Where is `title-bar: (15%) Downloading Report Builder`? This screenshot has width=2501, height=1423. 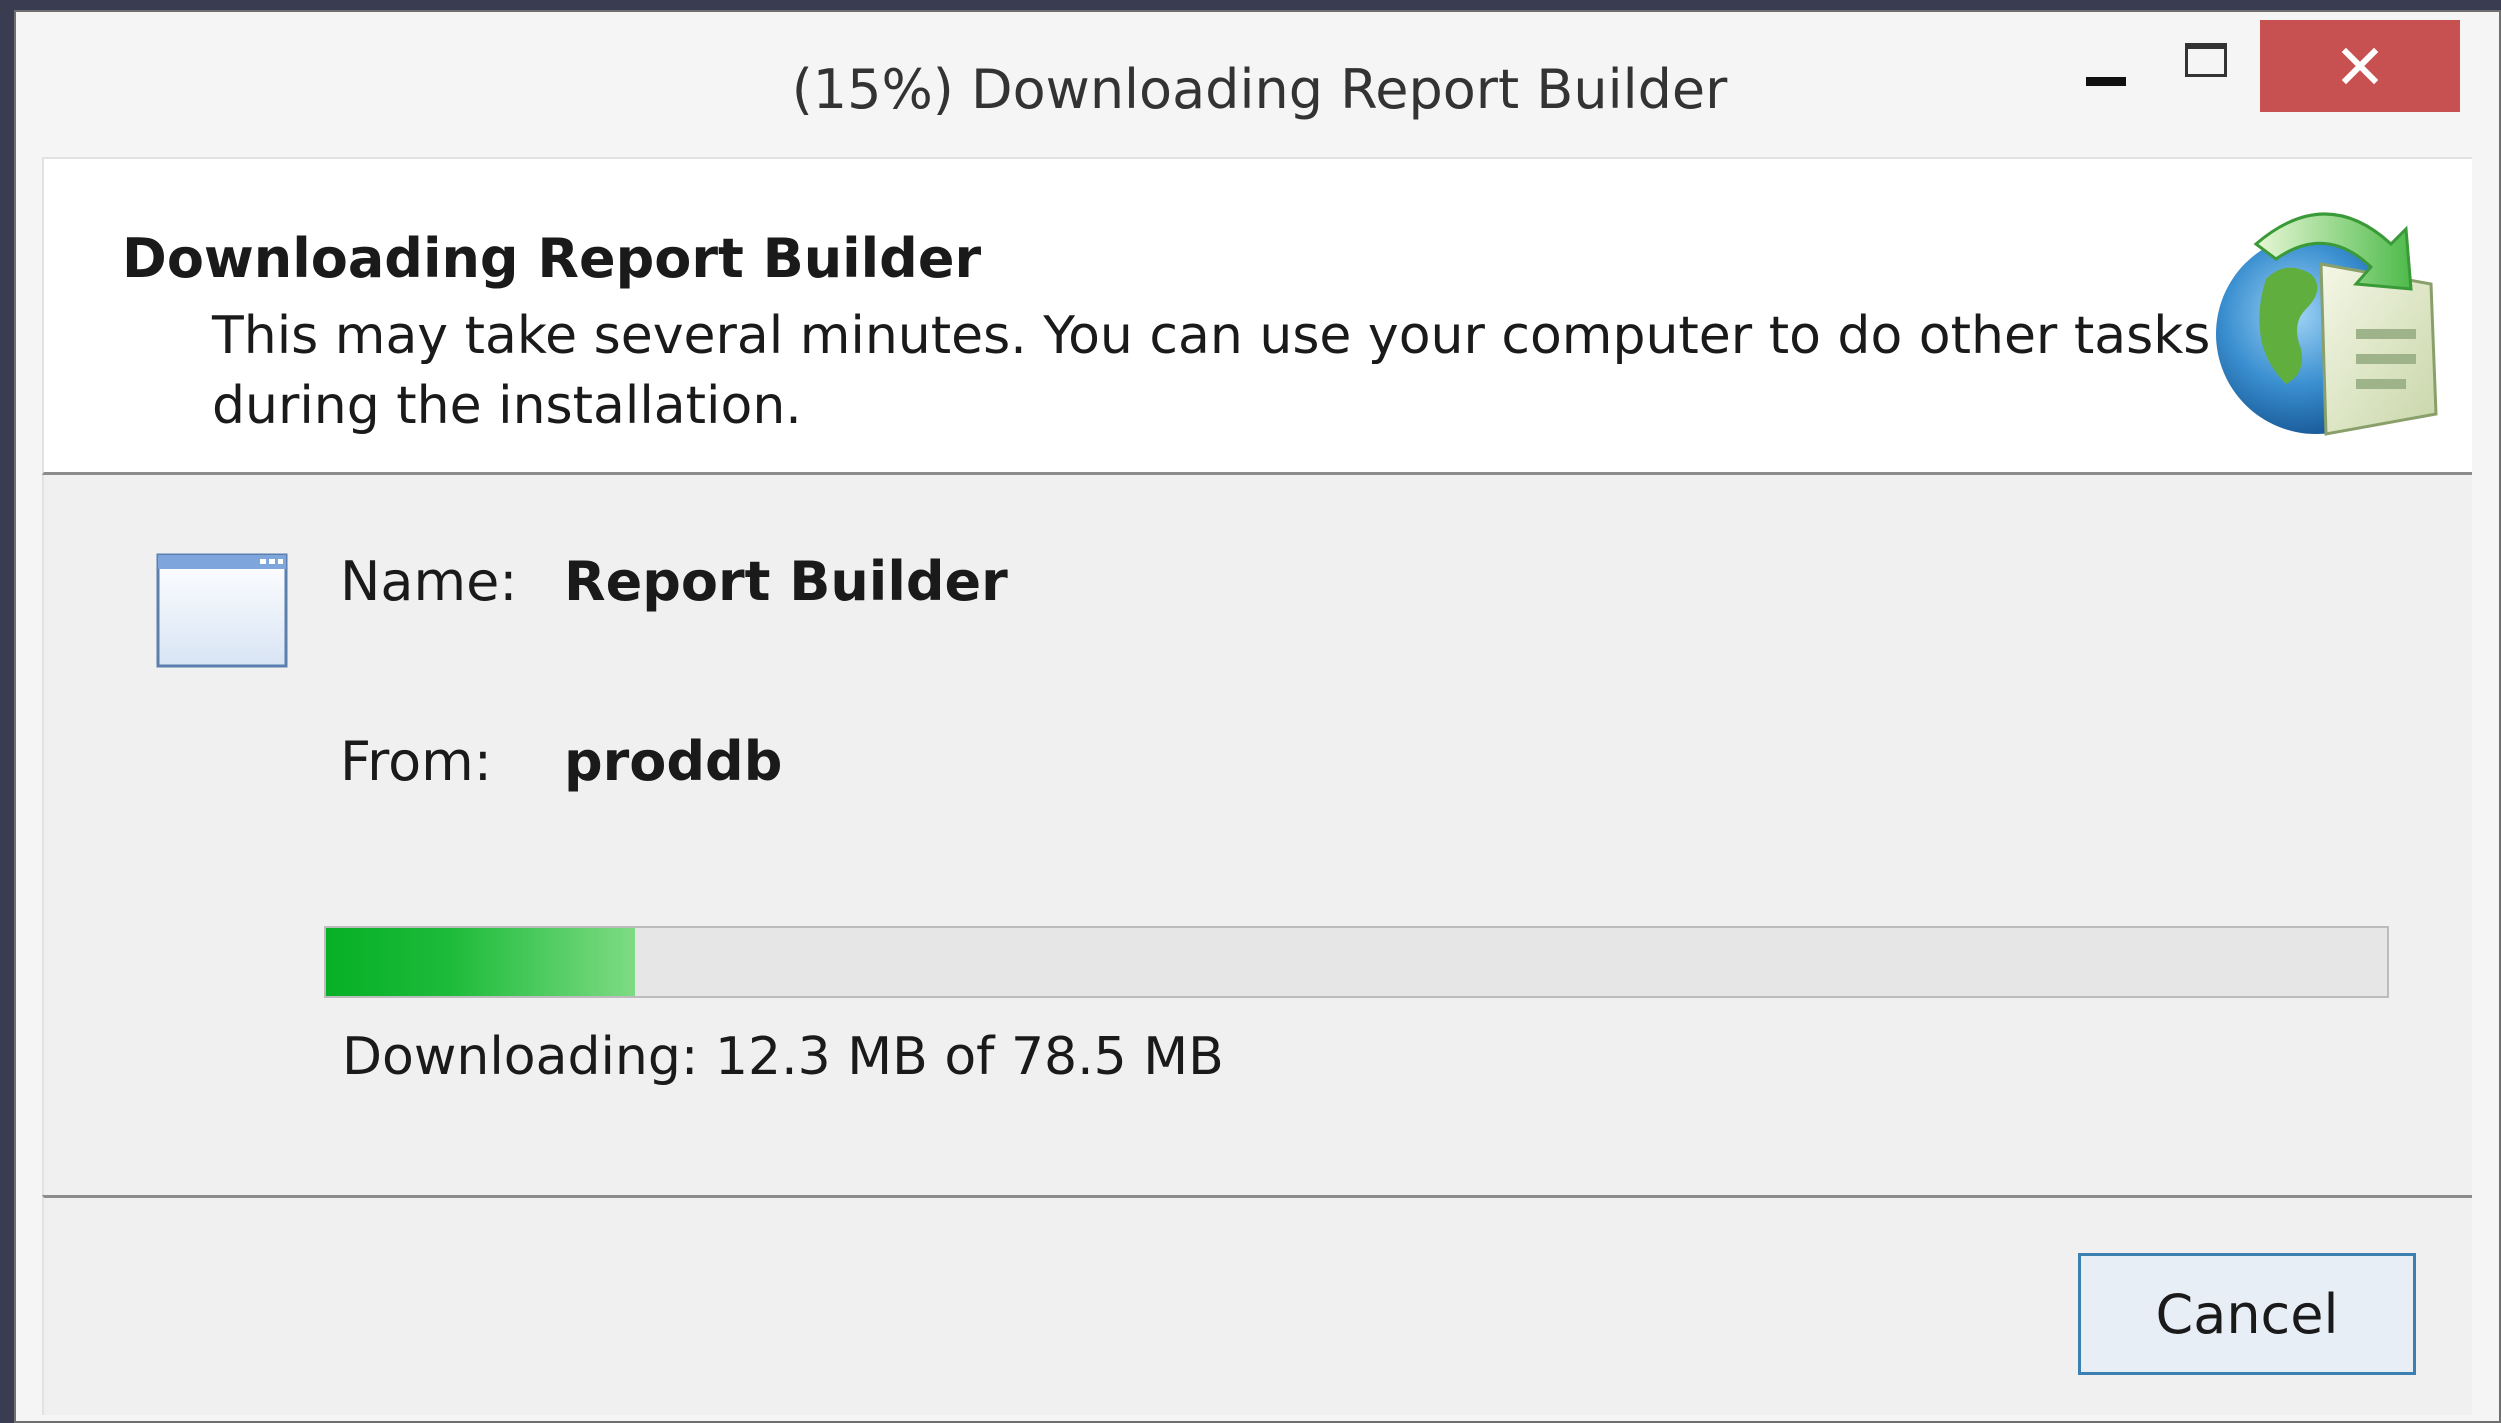
title-bar: (15%) Downloading Report Builder is located at coordinates (1257, 84).